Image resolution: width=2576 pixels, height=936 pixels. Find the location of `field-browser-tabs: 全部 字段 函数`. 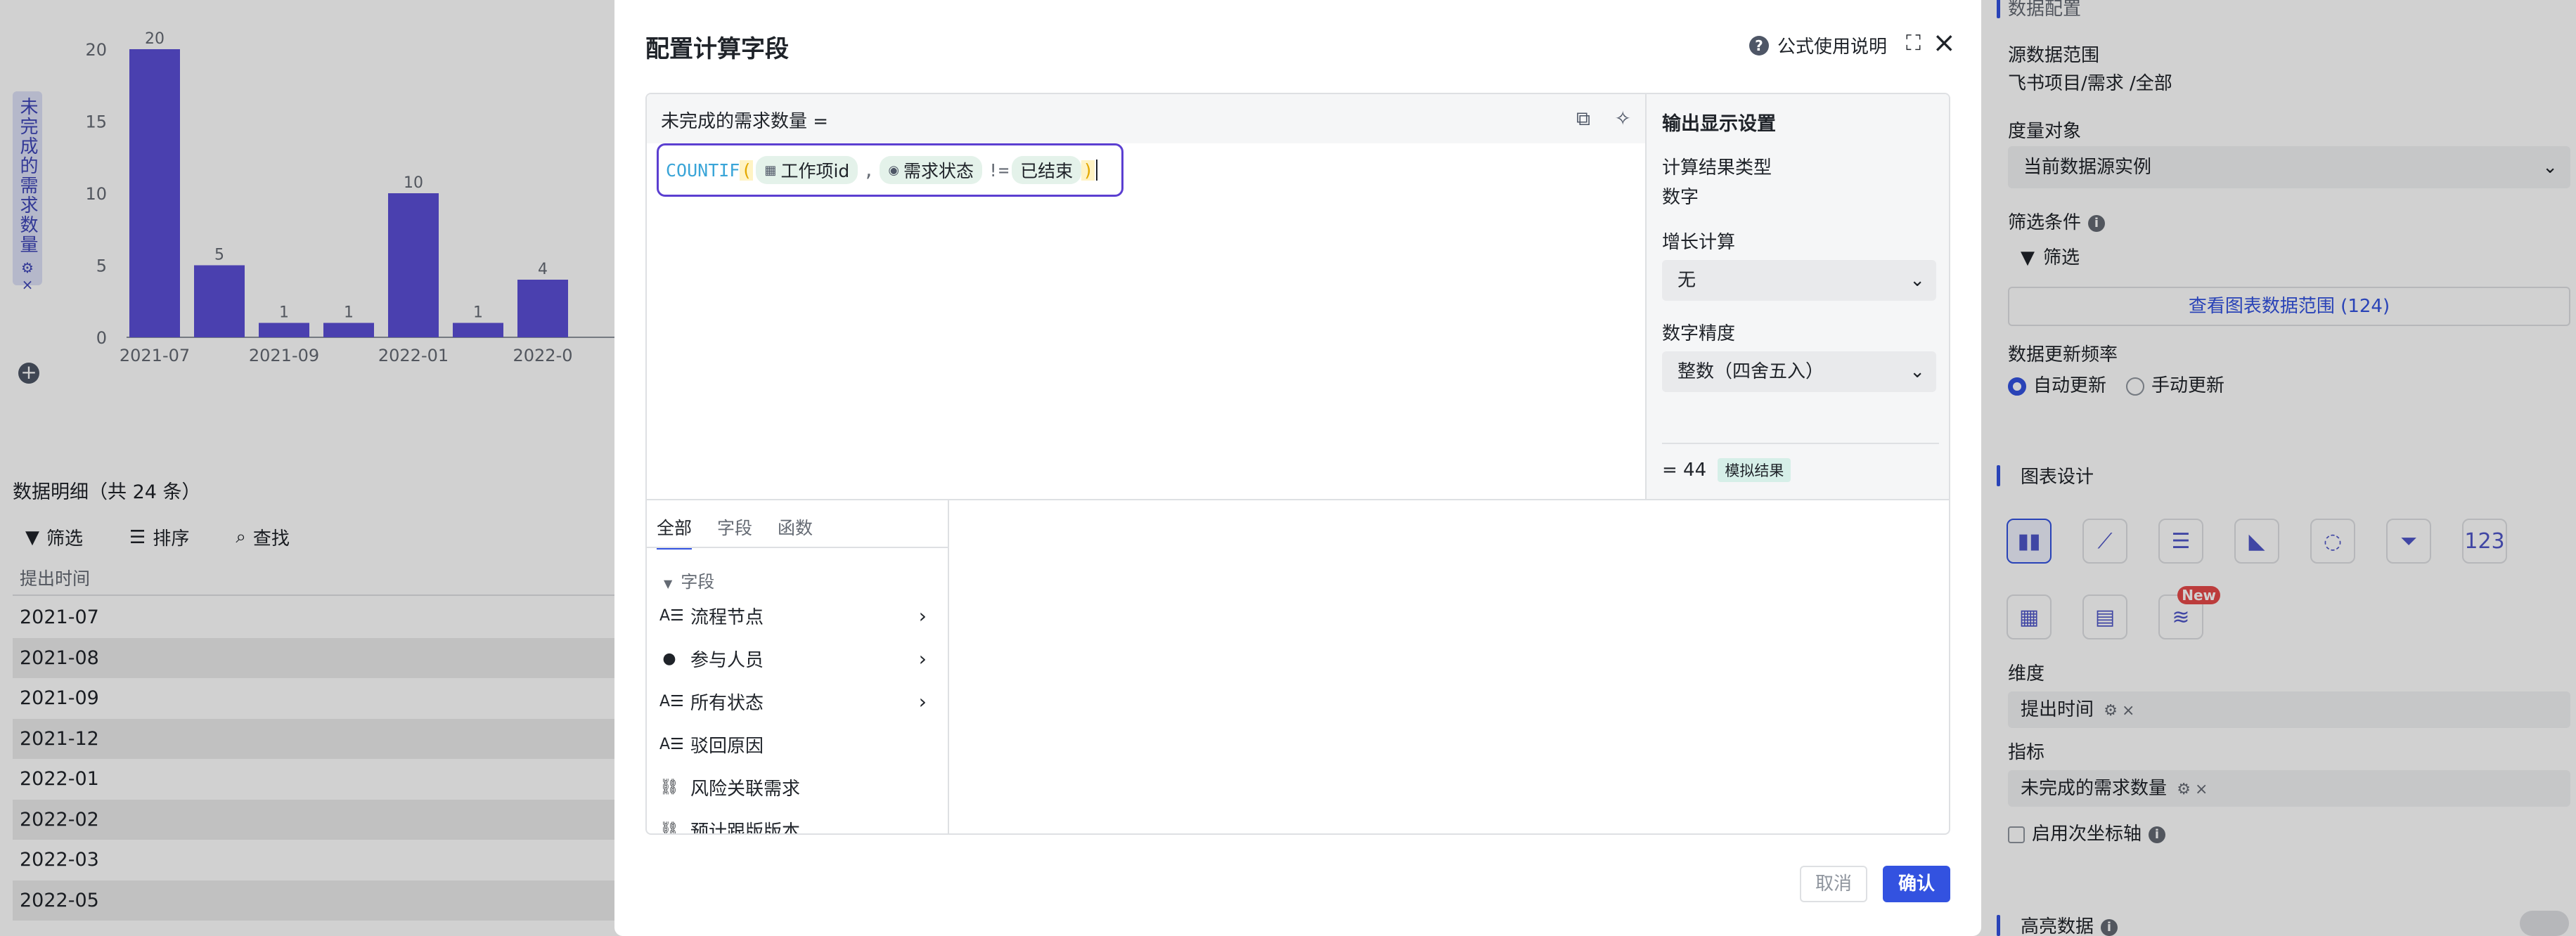

field-browser-tabs: 全部 字段 函数 is located at coordinates (735, 529).